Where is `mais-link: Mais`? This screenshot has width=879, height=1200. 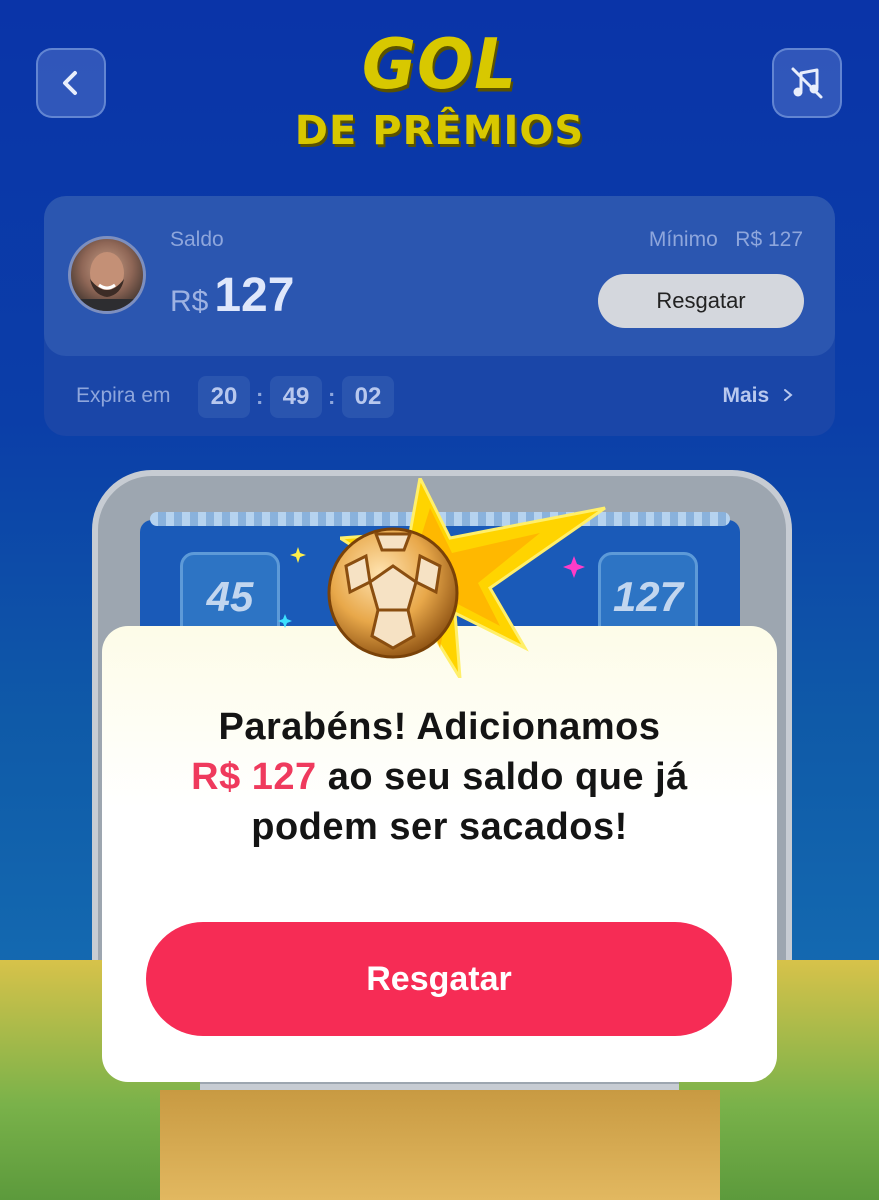 mais-link: Mais is located at coordinates (758, 396).